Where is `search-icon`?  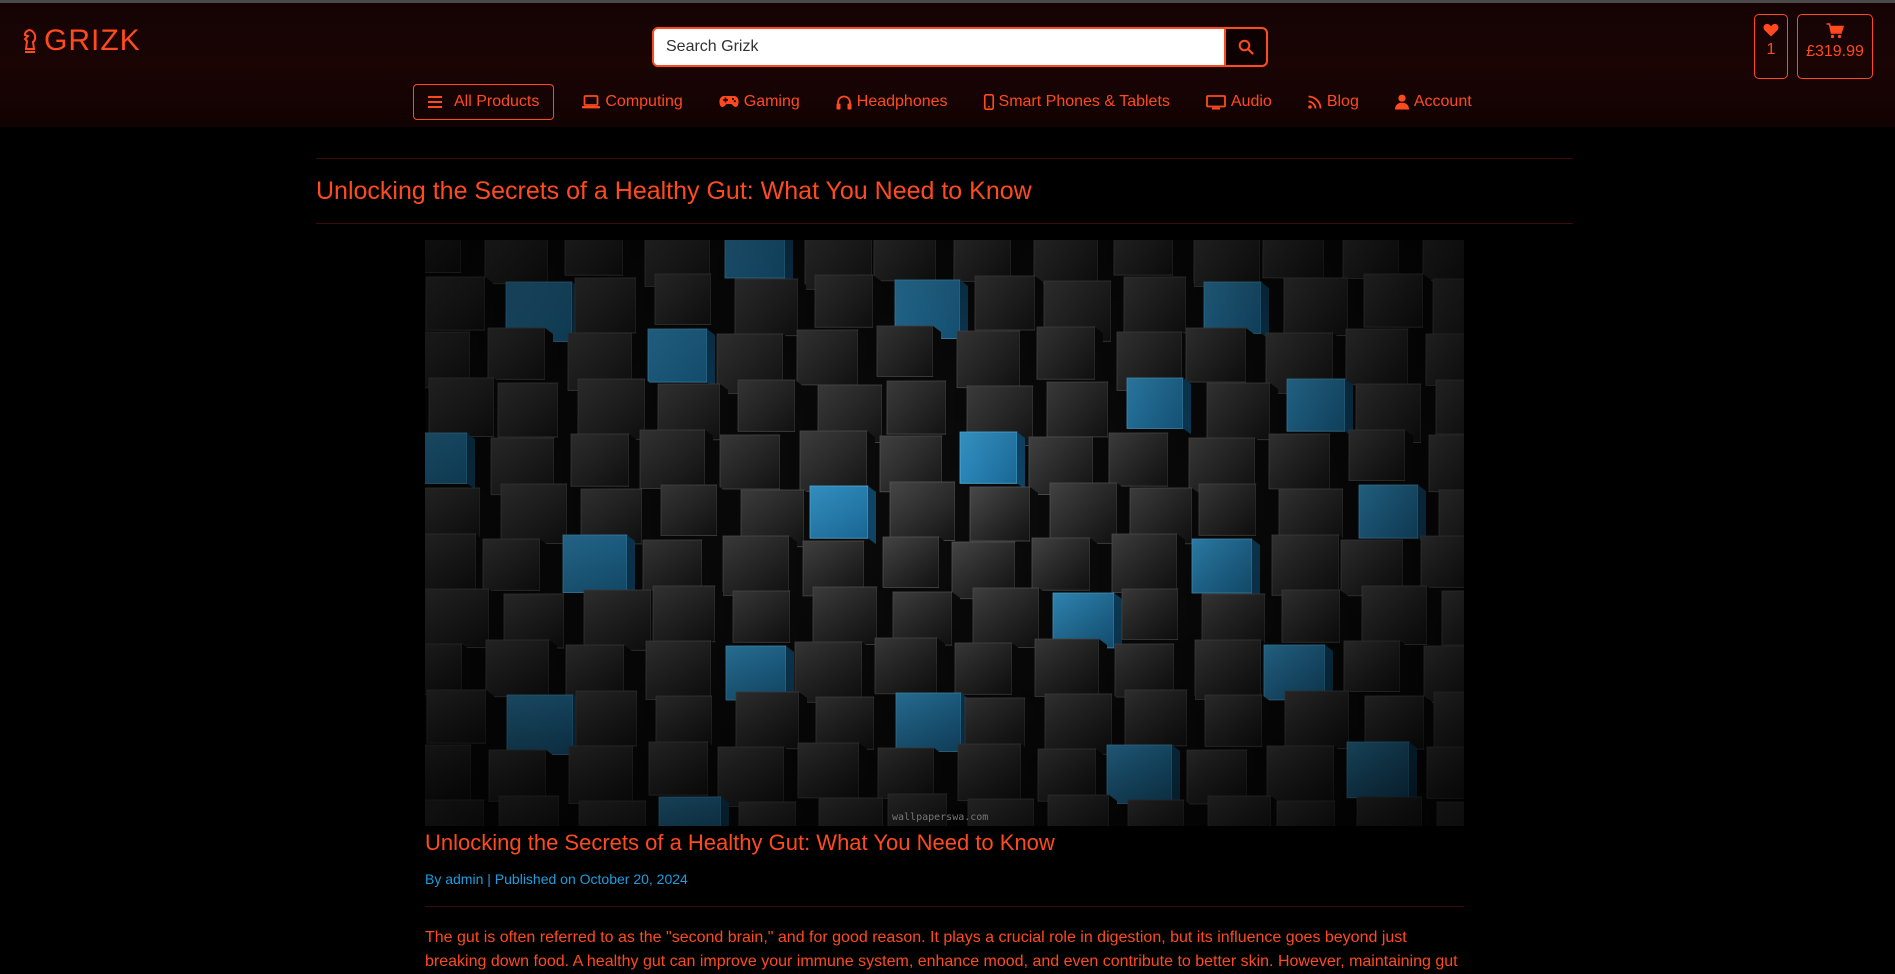
search-icon is located at coordinates (1246, 47).